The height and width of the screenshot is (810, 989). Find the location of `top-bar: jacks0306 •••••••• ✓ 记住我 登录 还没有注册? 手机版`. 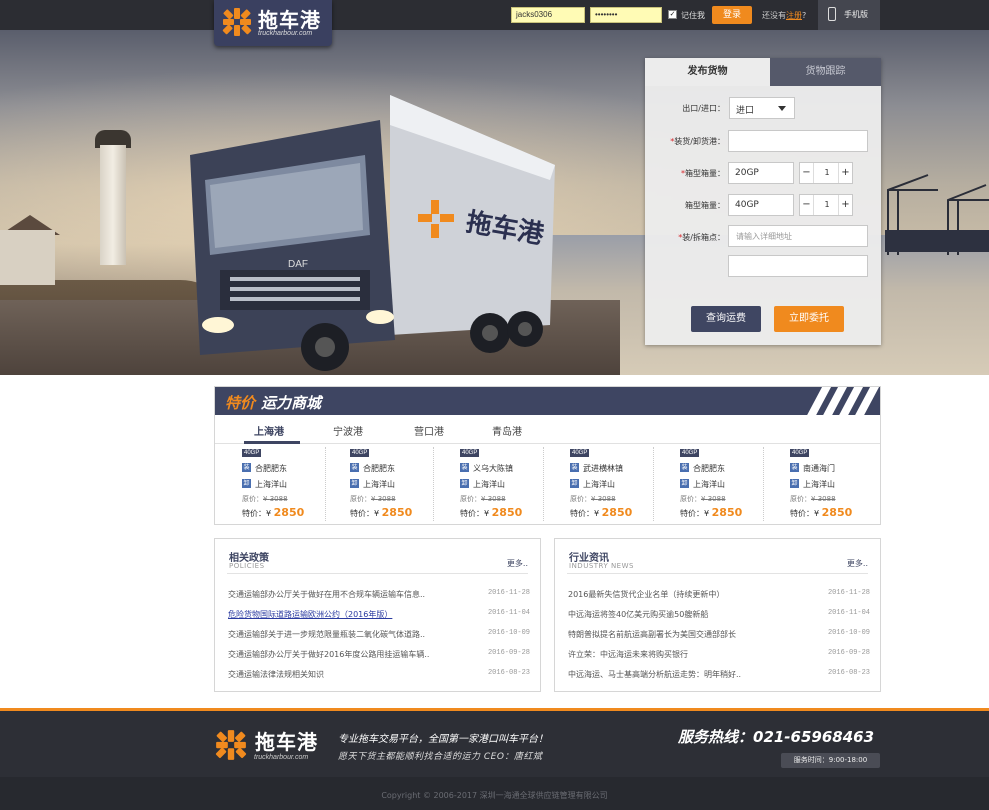

top-bar: jacks0306 •••••••• ✓ 记住我 登录 还没有注册? 手机版 is located at coordinates (494, 15).